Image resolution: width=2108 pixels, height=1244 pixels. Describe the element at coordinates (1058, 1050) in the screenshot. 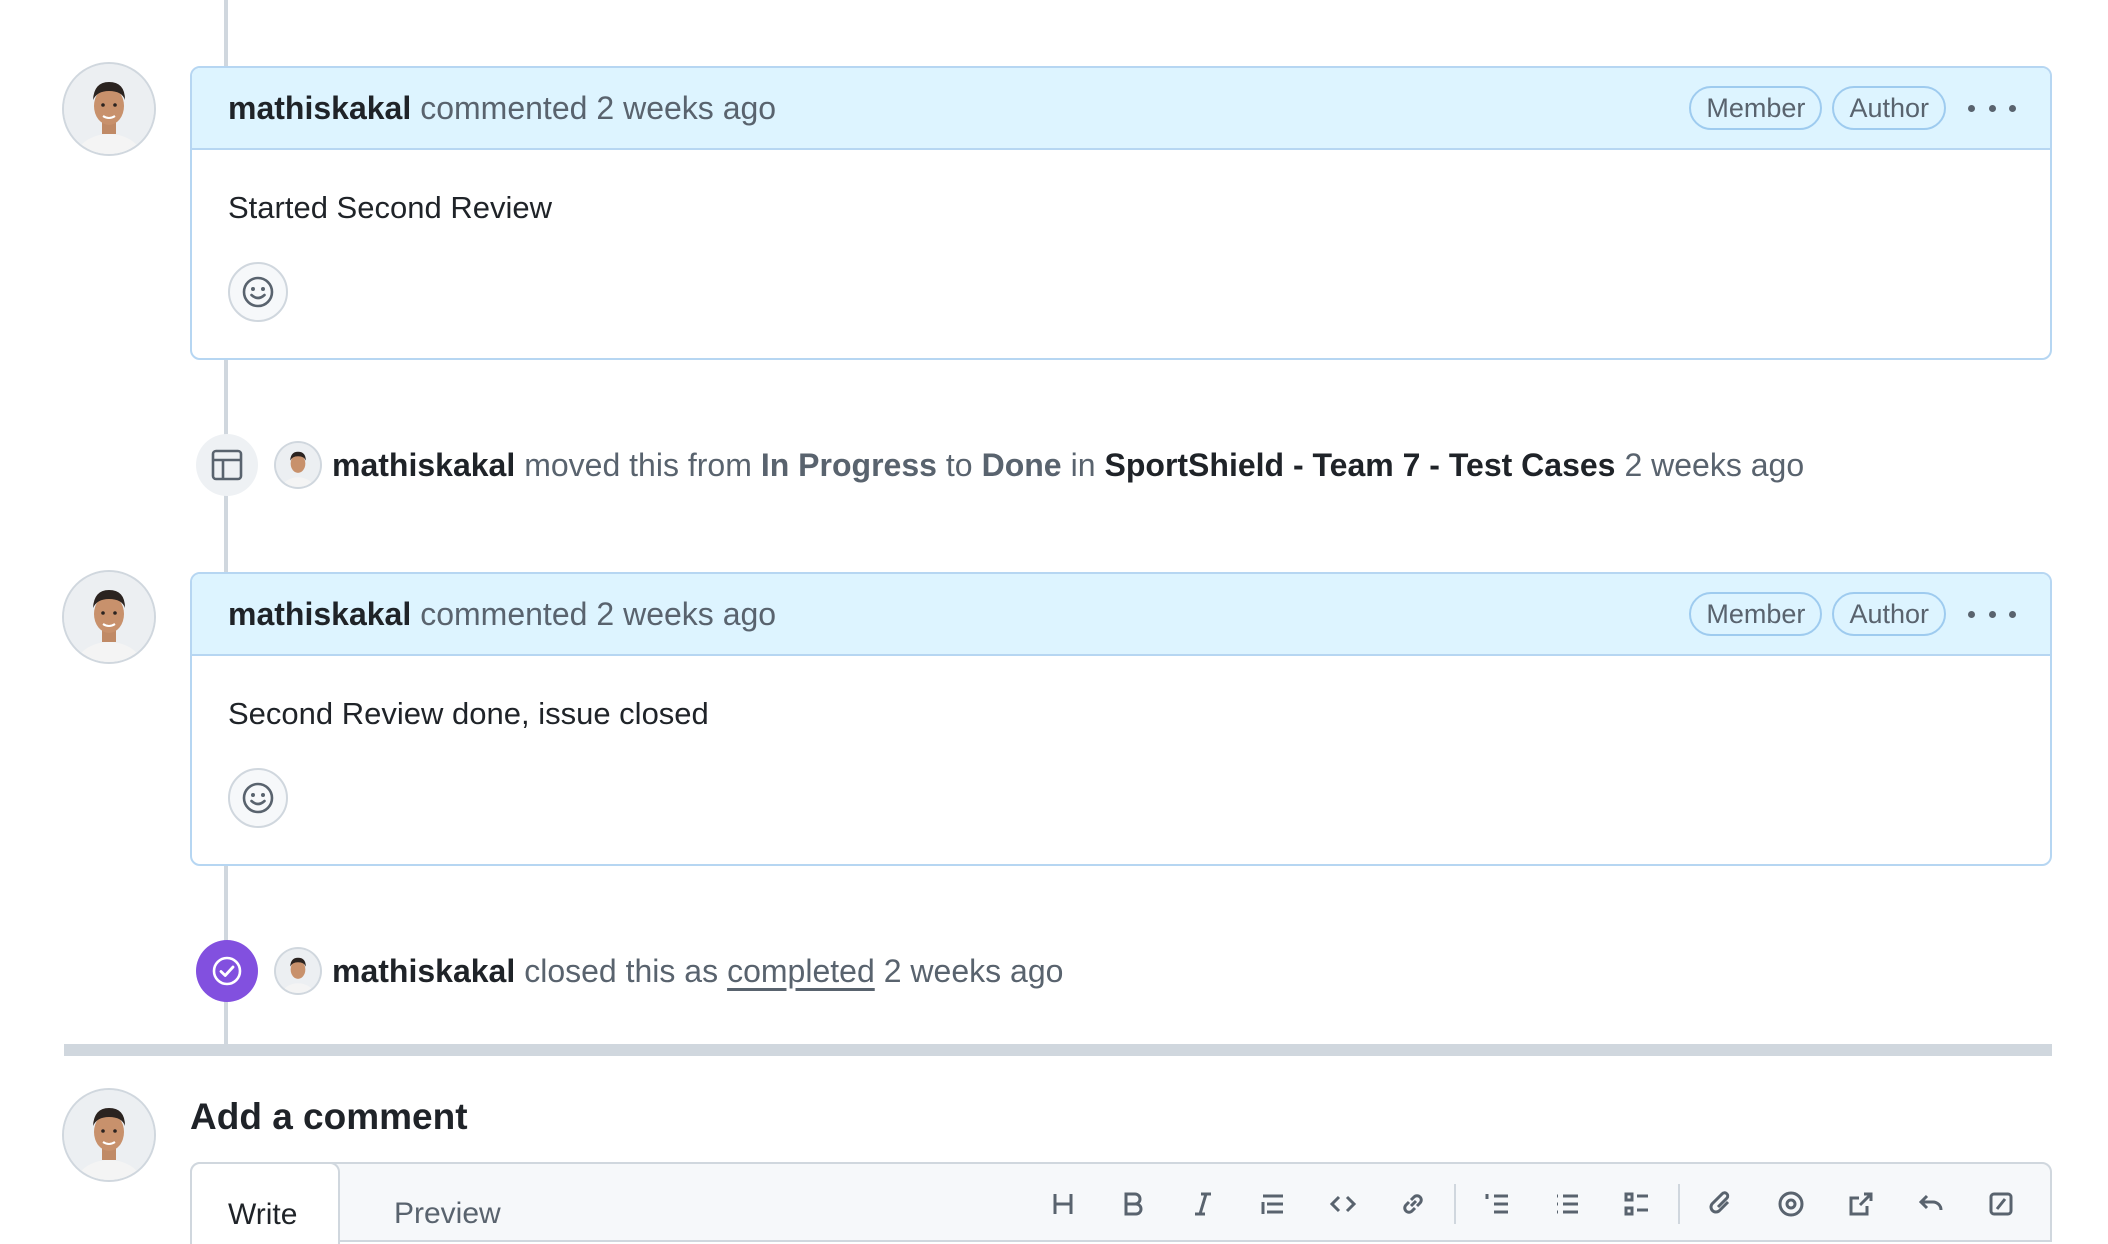

I see `timeline-divider` at that location.